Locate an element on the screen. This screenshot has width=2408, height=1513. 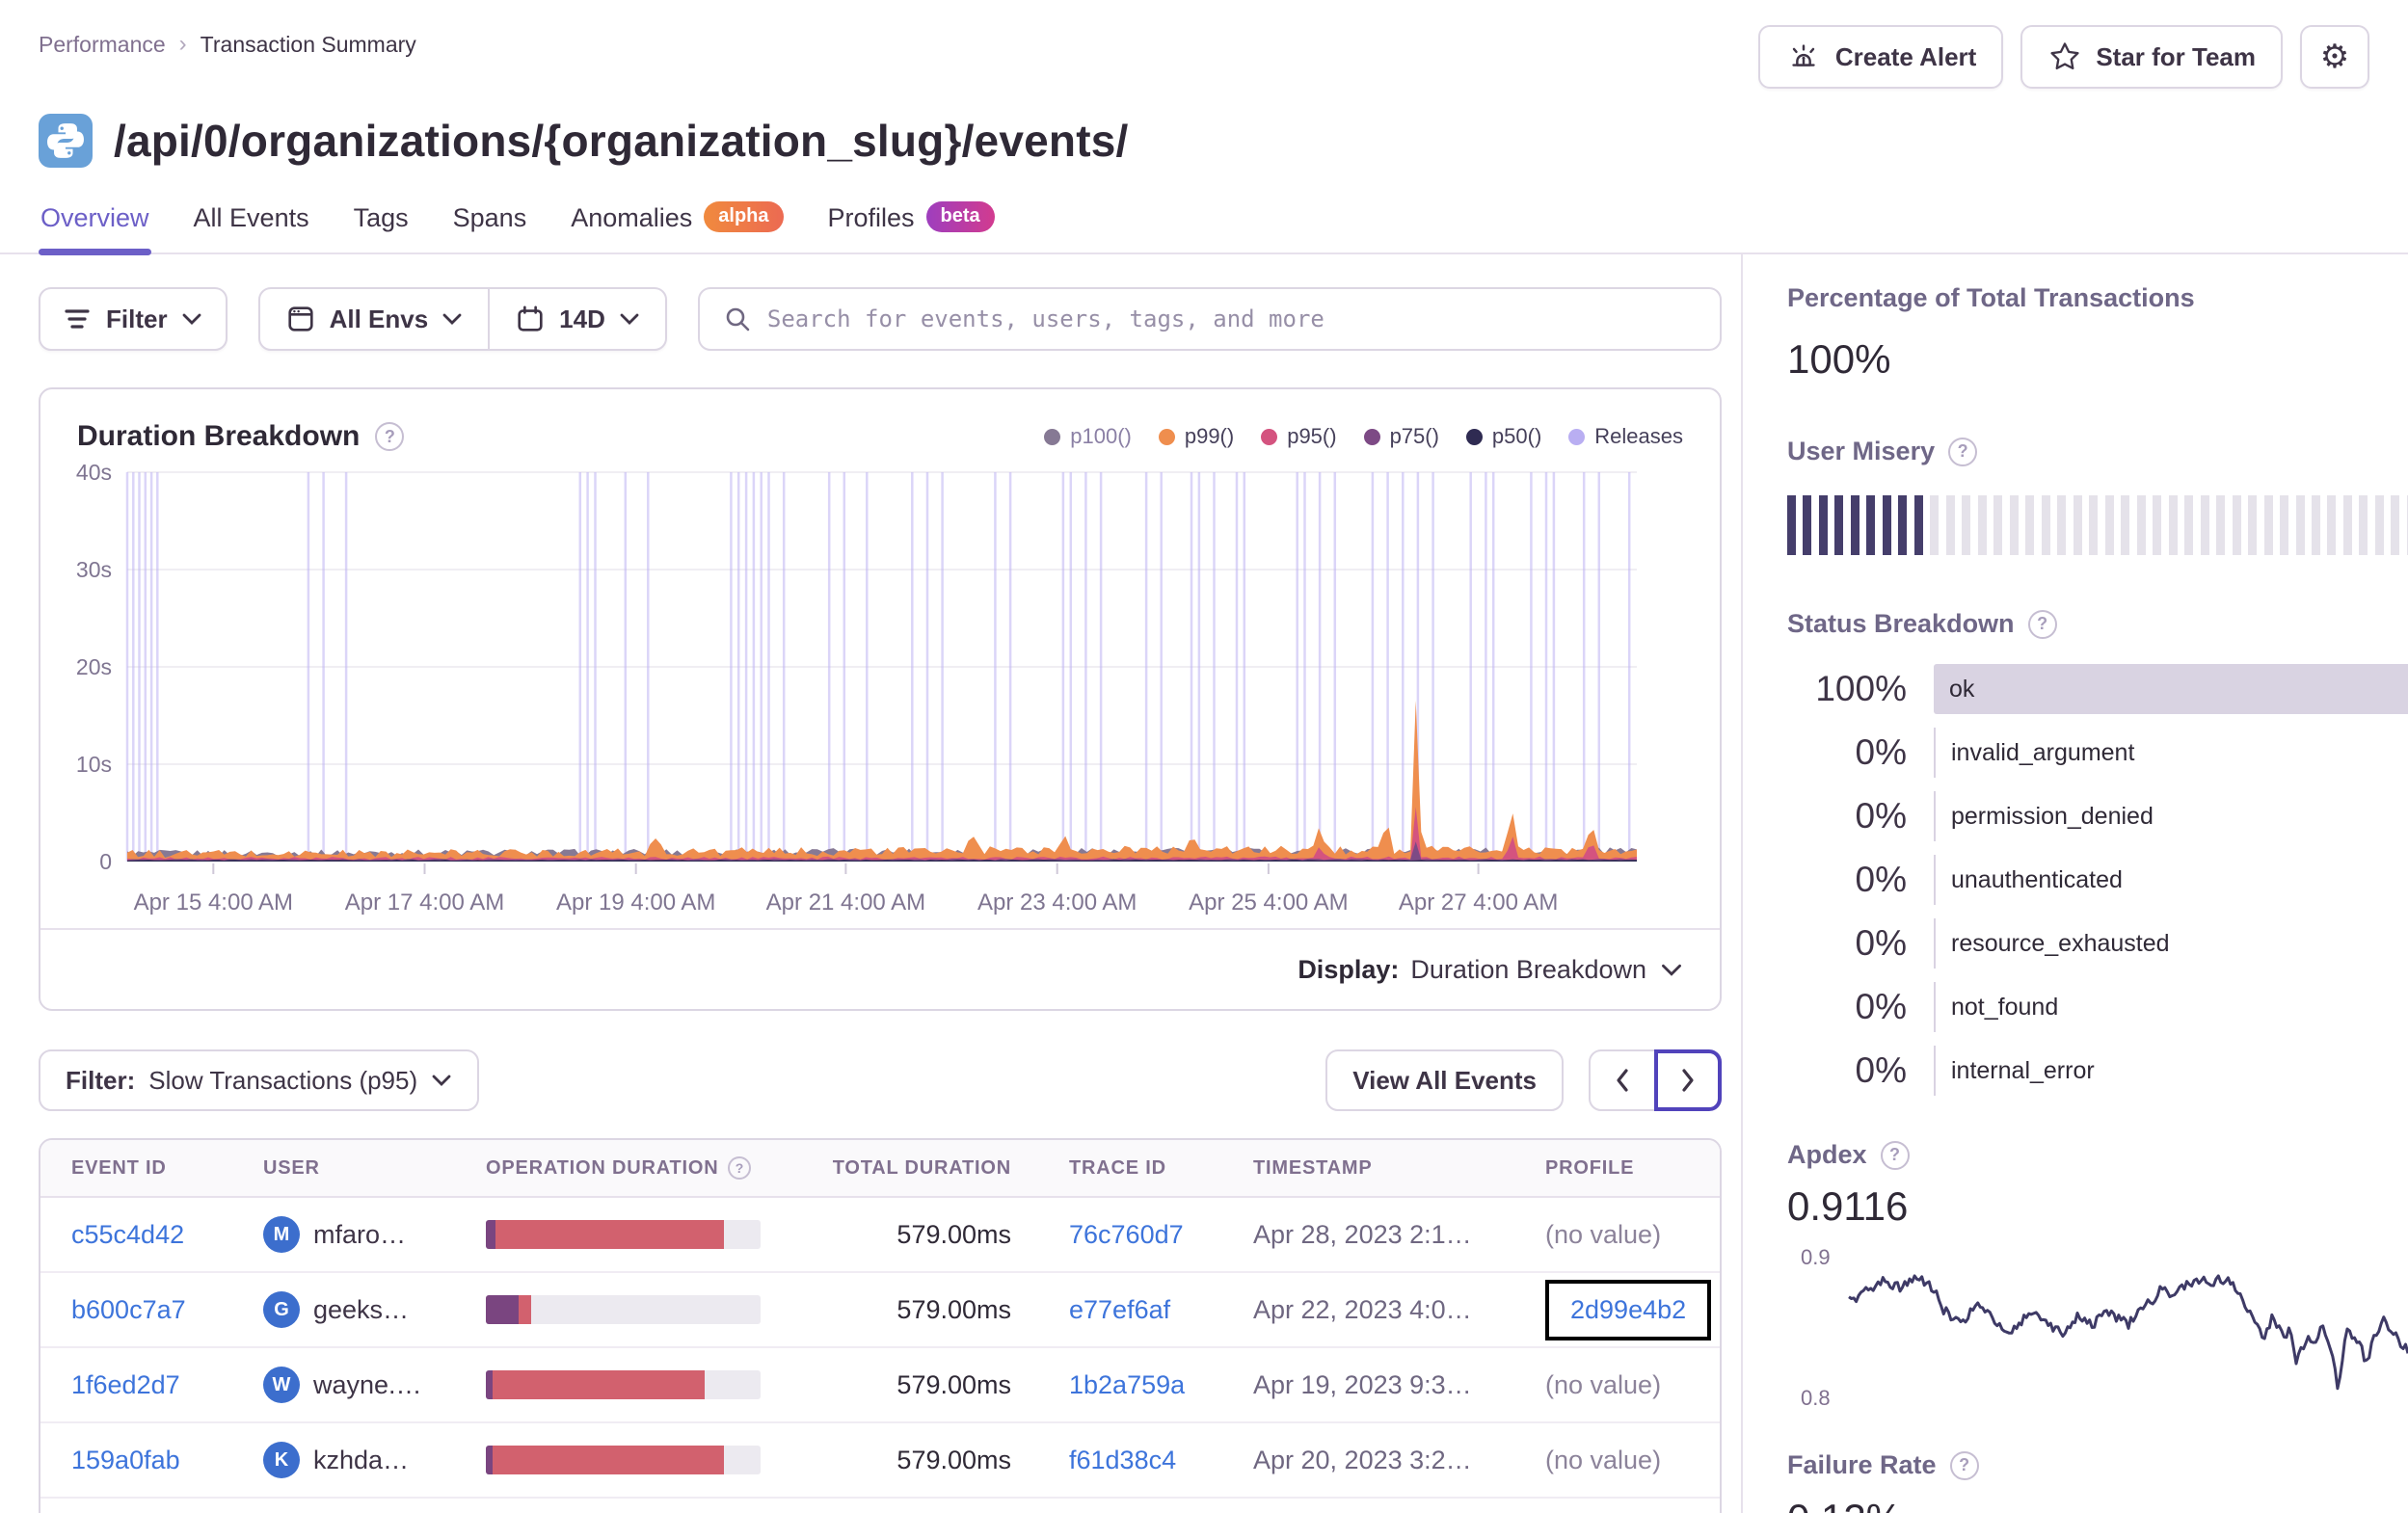
legend-label: p95() is located at coordinates (1312, 436).